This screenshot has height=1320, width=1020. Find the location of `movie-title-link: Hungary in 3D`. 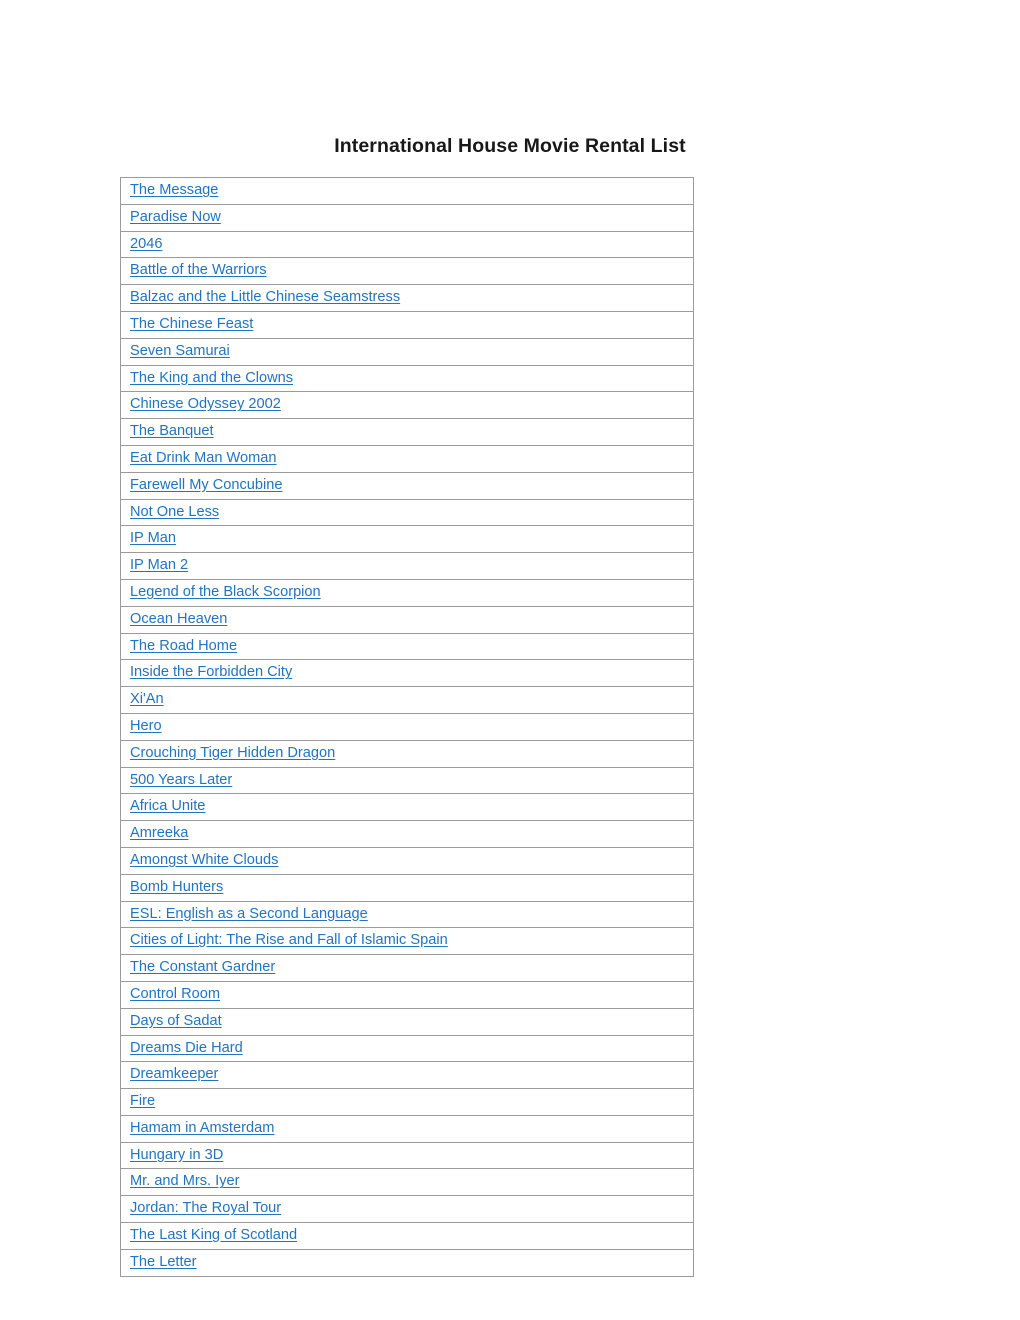

movie-title-link: Hungary in 3D is located at coordinates (176, 1155).